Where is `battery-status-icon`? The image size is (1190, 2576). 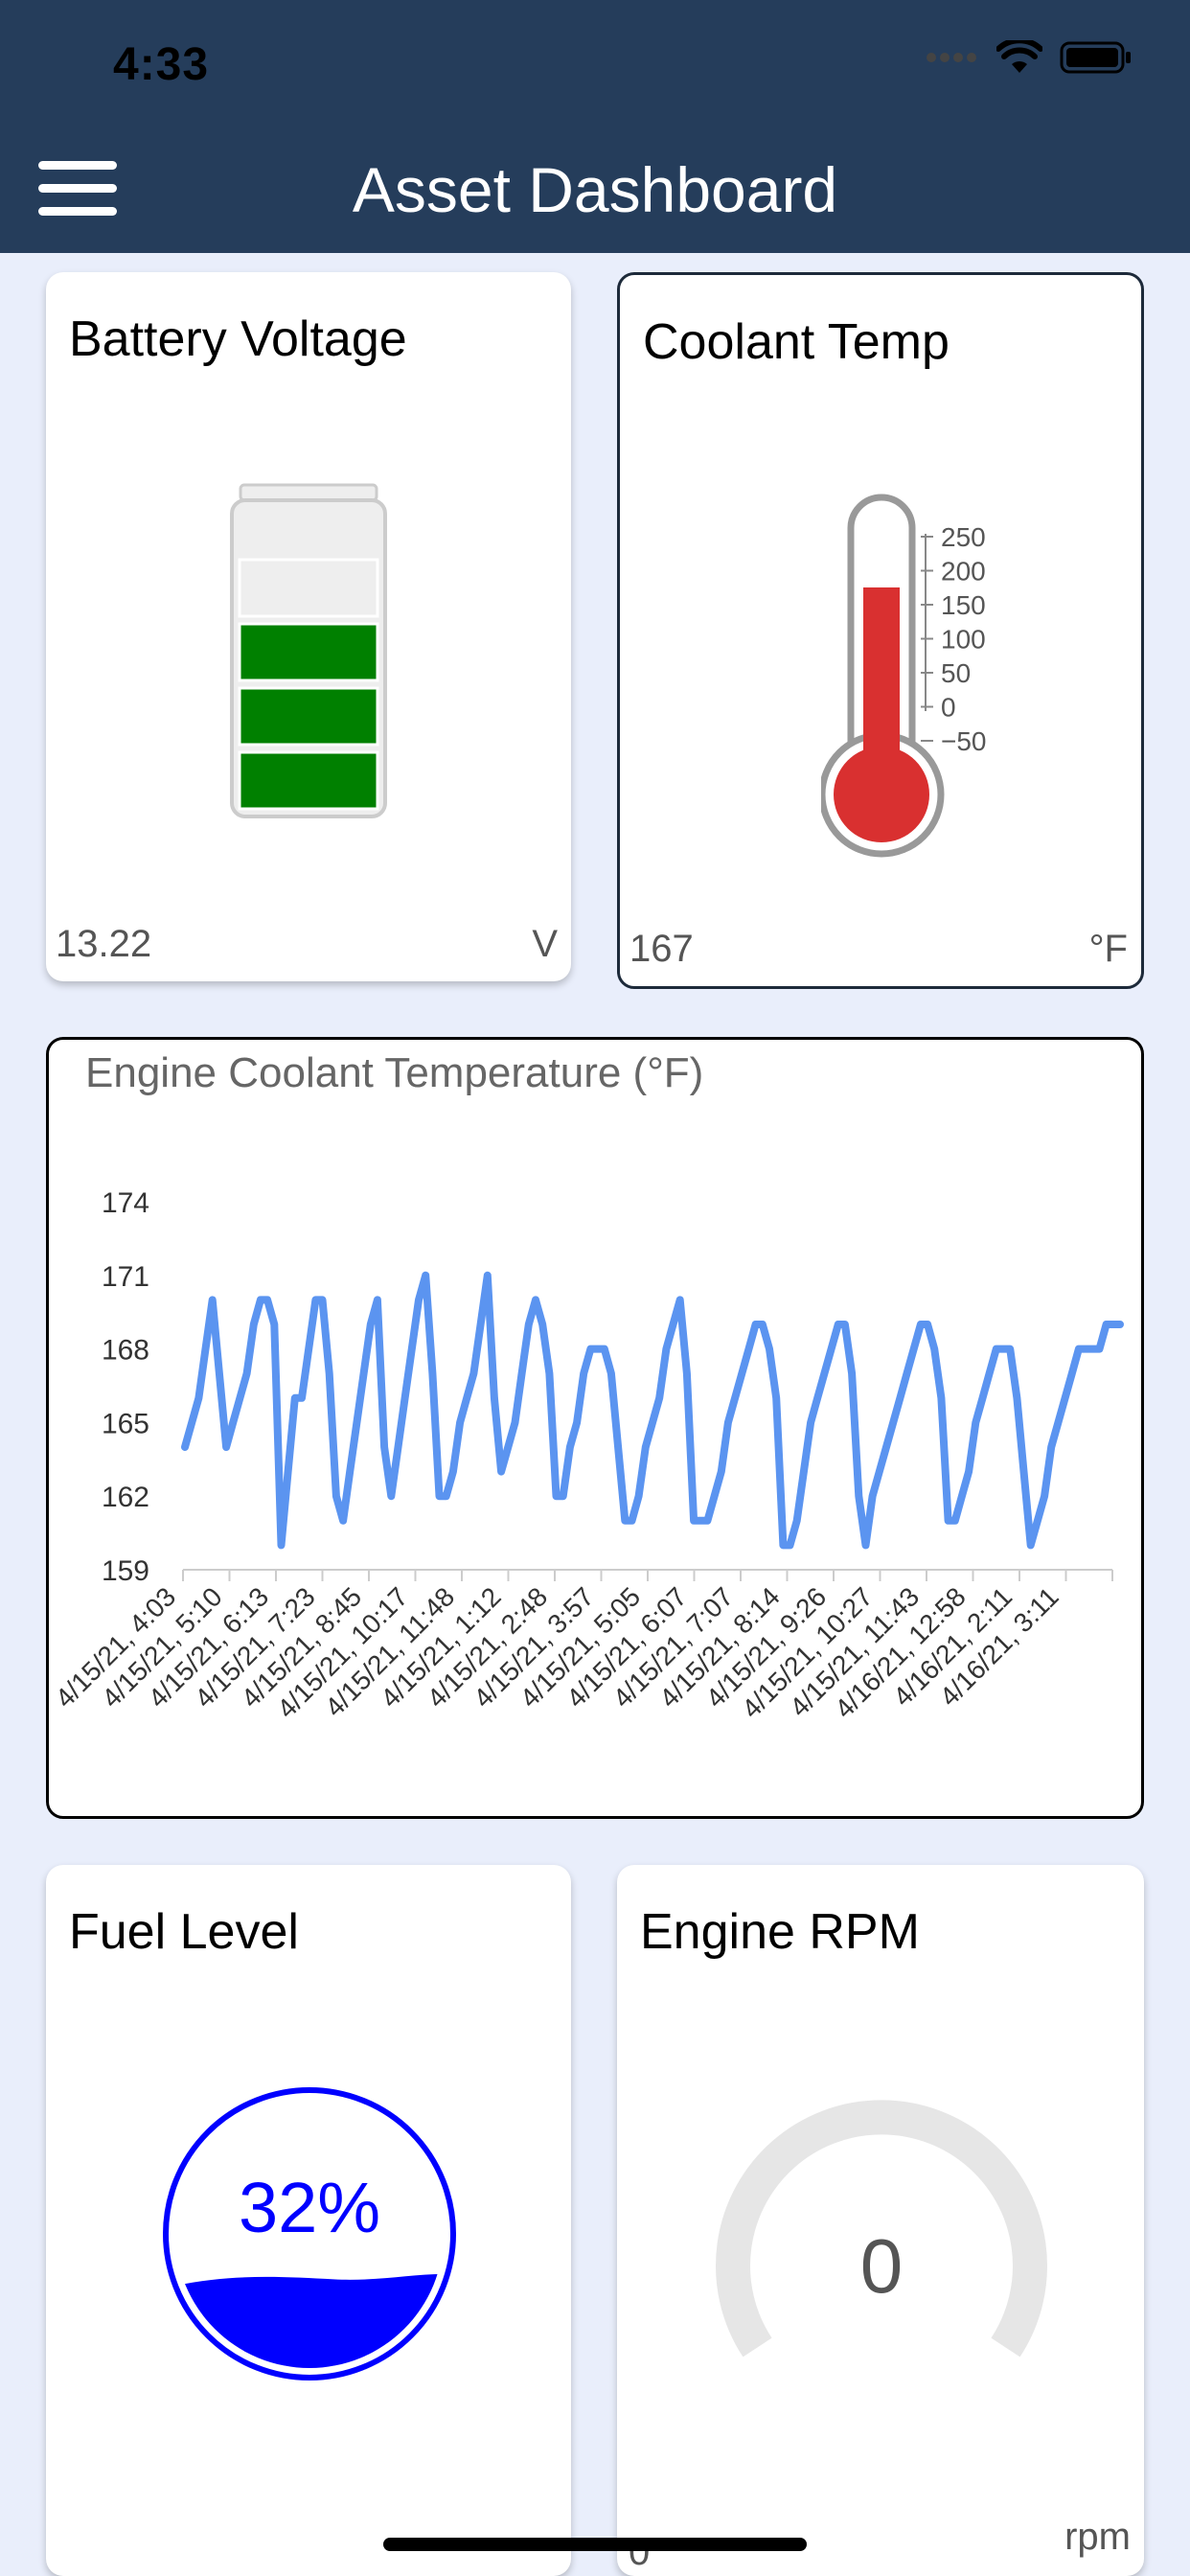
battery-status-icon is located at coordinates (1096, 57).